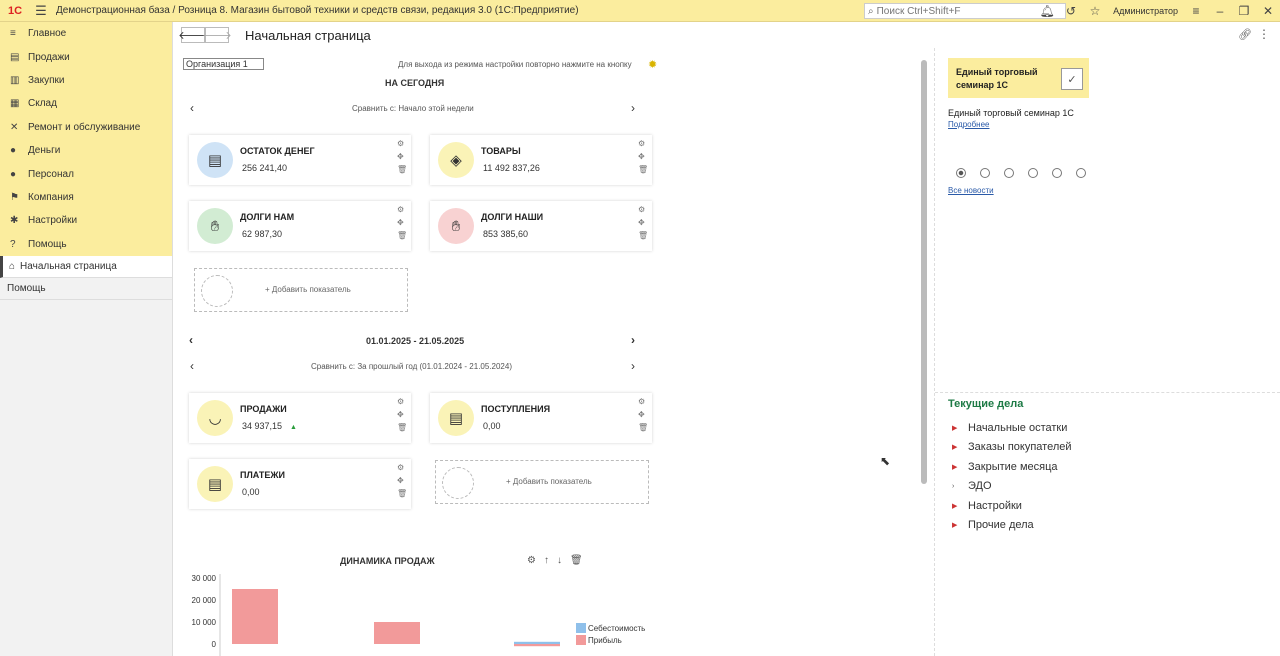 The width and height of the screenshot is (1280, 656). What do you see at coordinates (192, 108) in the screenshot?
I see `prev-period-arrow: ‹` at bounding box center [192, 108].